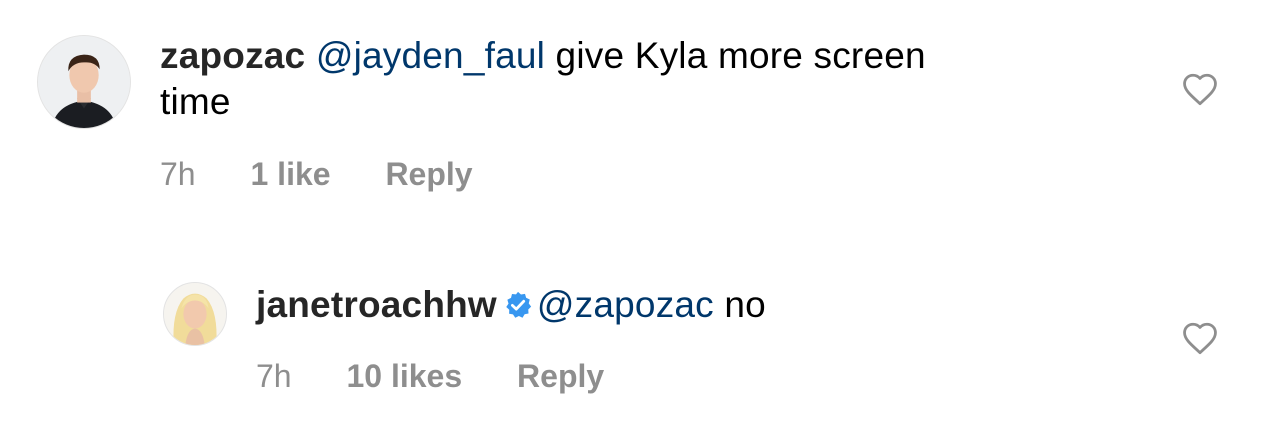  I want to click on comment-meta: 7h 1 like Reply, so click(316, 174).